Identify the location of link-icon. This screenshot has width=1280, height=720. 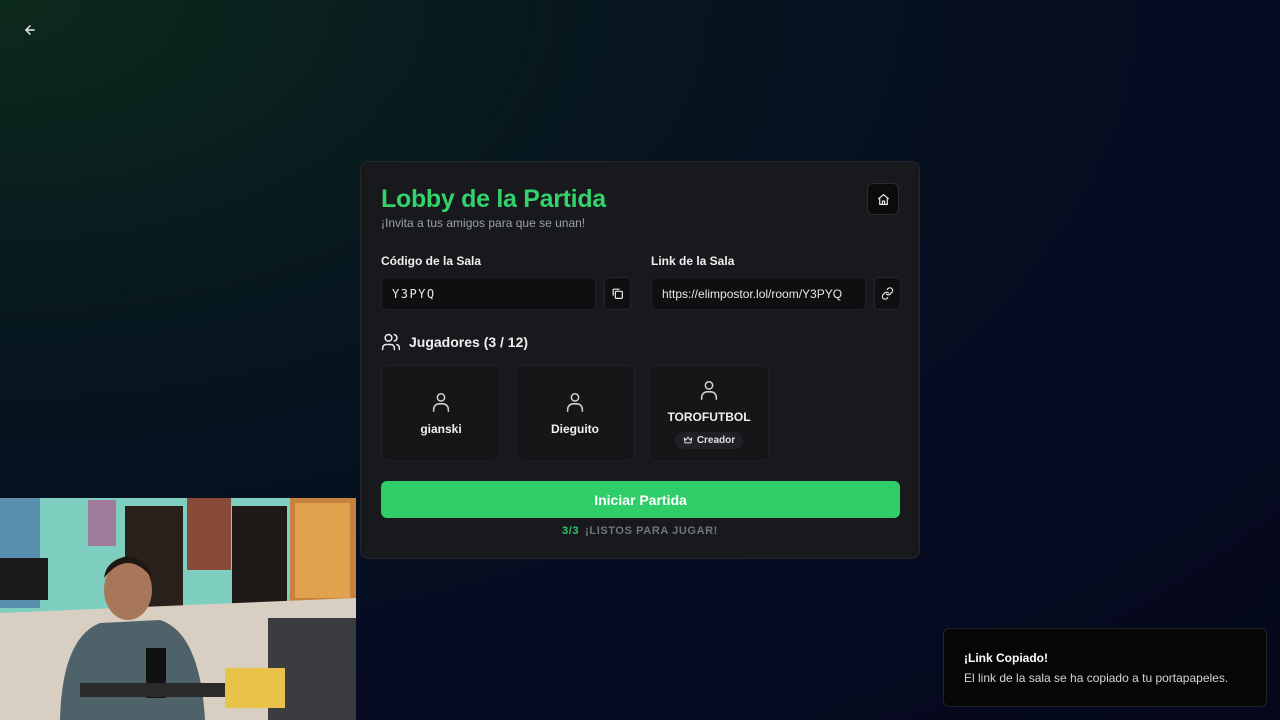
(887, 293).